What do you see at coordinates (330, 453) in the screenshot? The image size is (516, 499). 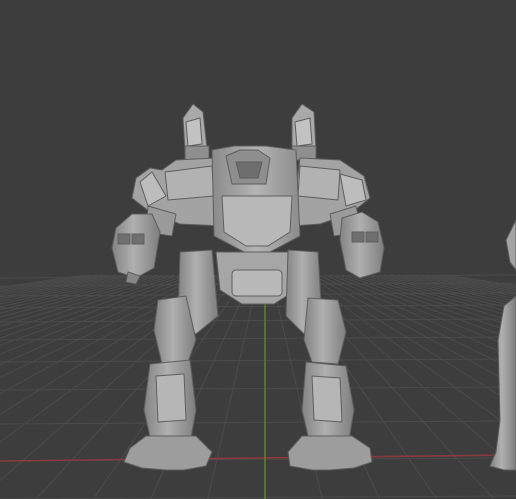 I see `right-foot` at bounding box center [330, 453].